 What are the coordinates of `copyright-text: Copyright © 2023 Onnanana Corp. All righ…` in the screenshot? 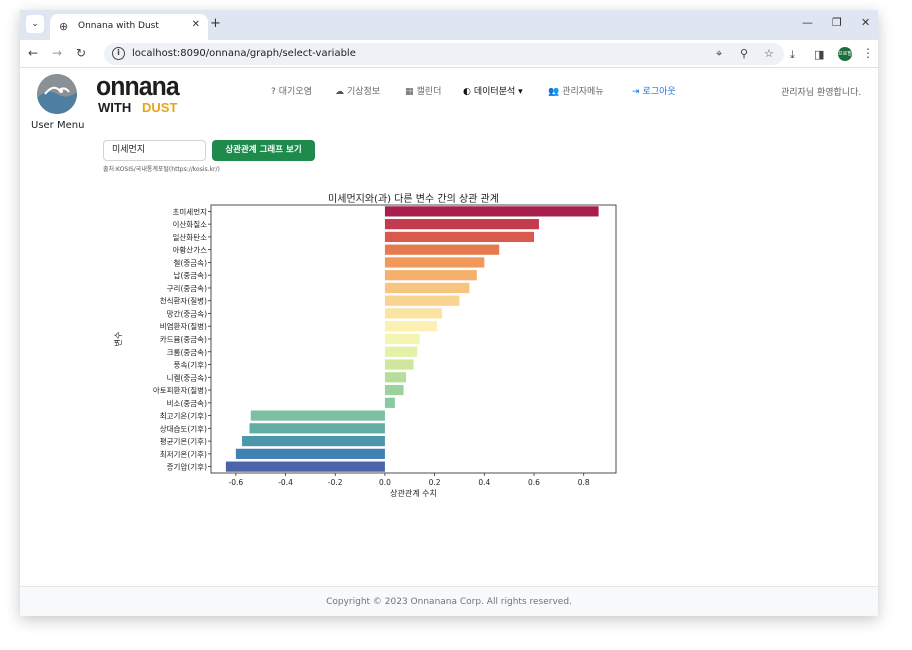 It's located at (449, 602).